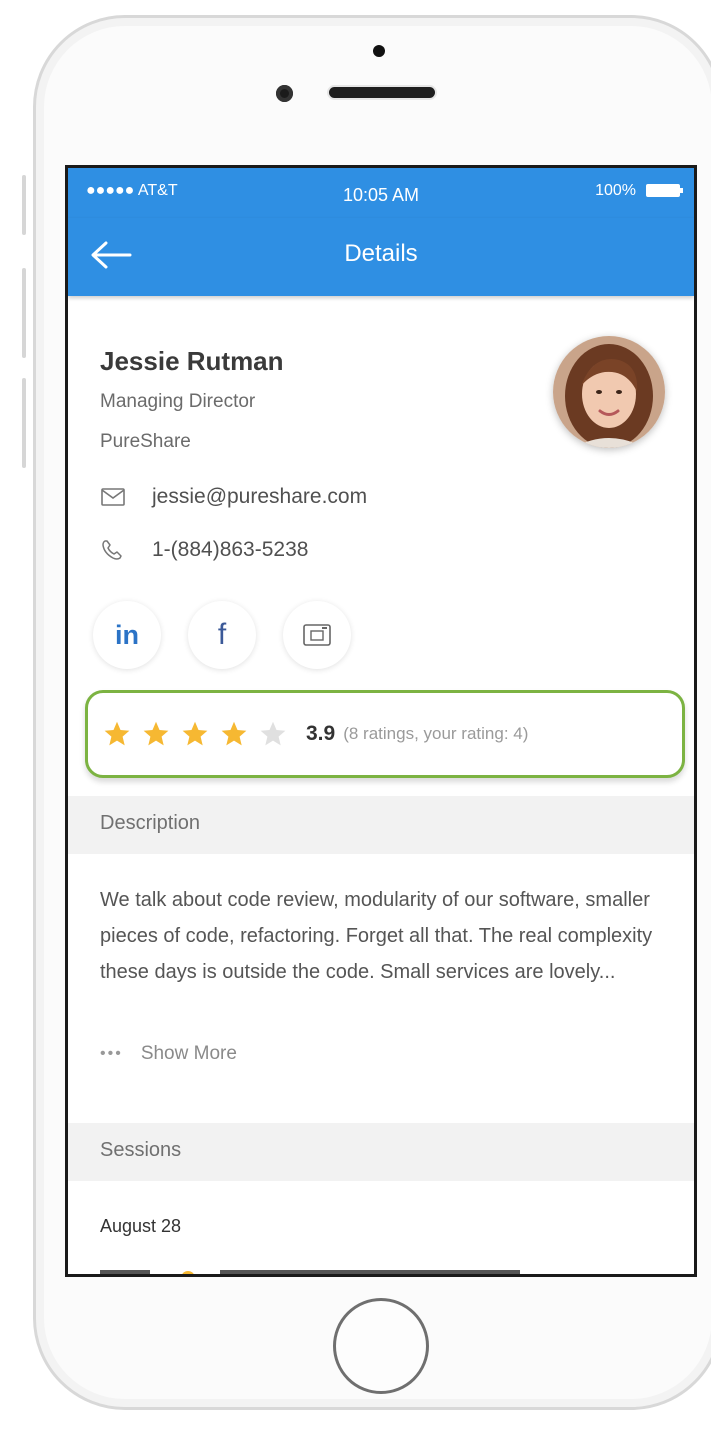 This screenshot has height=1429, width=711. What do you see at coordinates (321, 733) in the screenshot?
I see `rating-value: 3.9` at bounding box center [321, 733].